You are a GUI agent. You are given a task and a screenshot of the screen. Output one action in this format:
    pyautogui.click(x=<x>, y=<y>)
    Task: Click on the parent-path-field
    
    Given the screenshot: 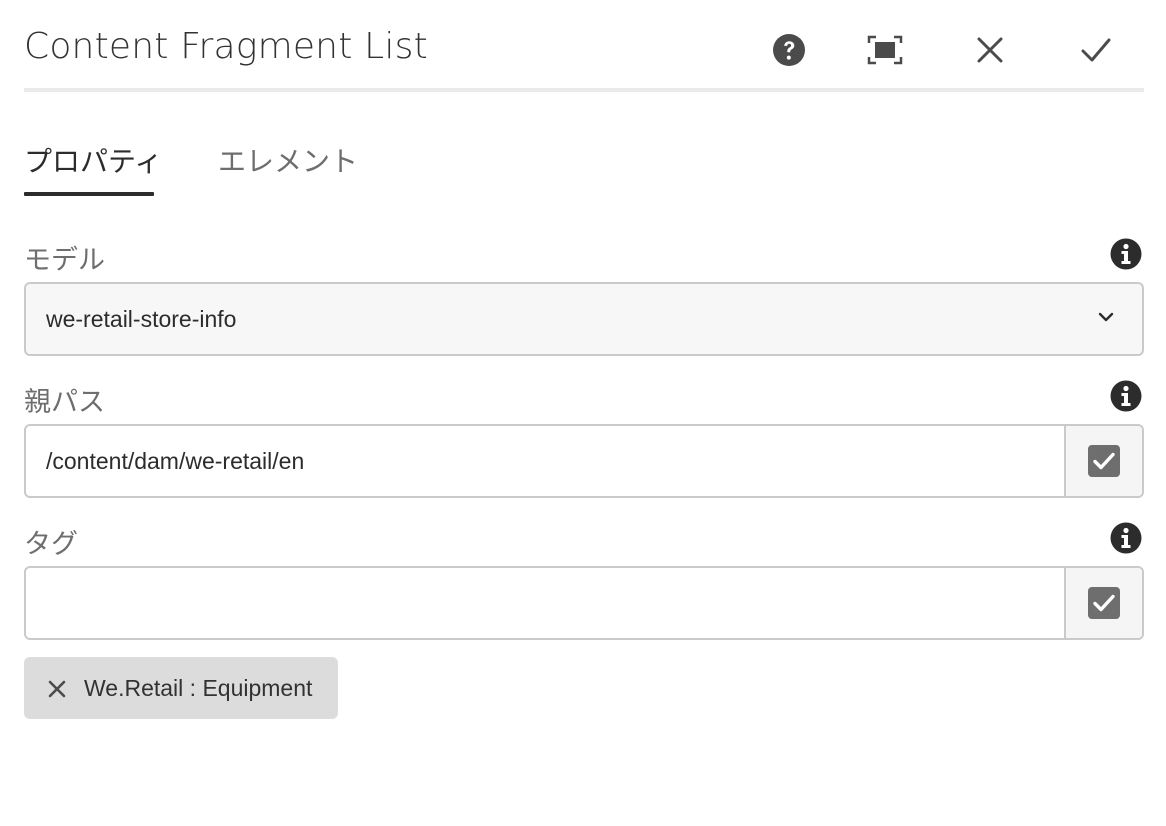 What is the action you would take?
    pyautogui.click(x=584, y=461)
    